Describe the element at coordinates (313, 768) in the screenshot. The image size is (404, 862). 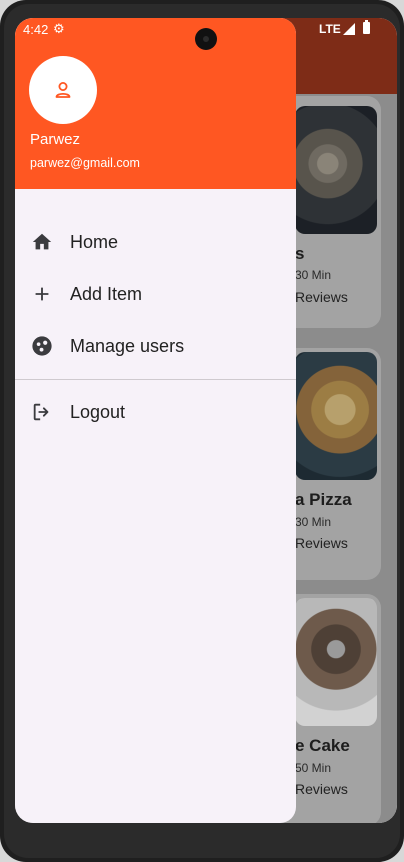
I see `card-time: 50 Min` at that location.